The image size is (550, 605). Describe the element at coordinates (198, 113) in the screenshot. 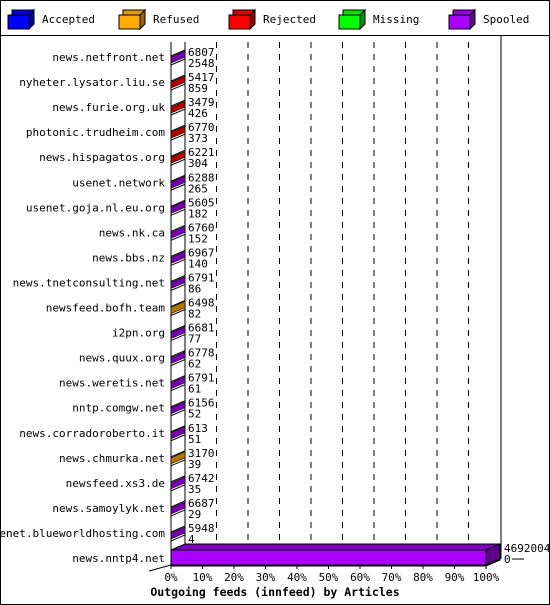

I see `data-label-bottom: 426` at that location.